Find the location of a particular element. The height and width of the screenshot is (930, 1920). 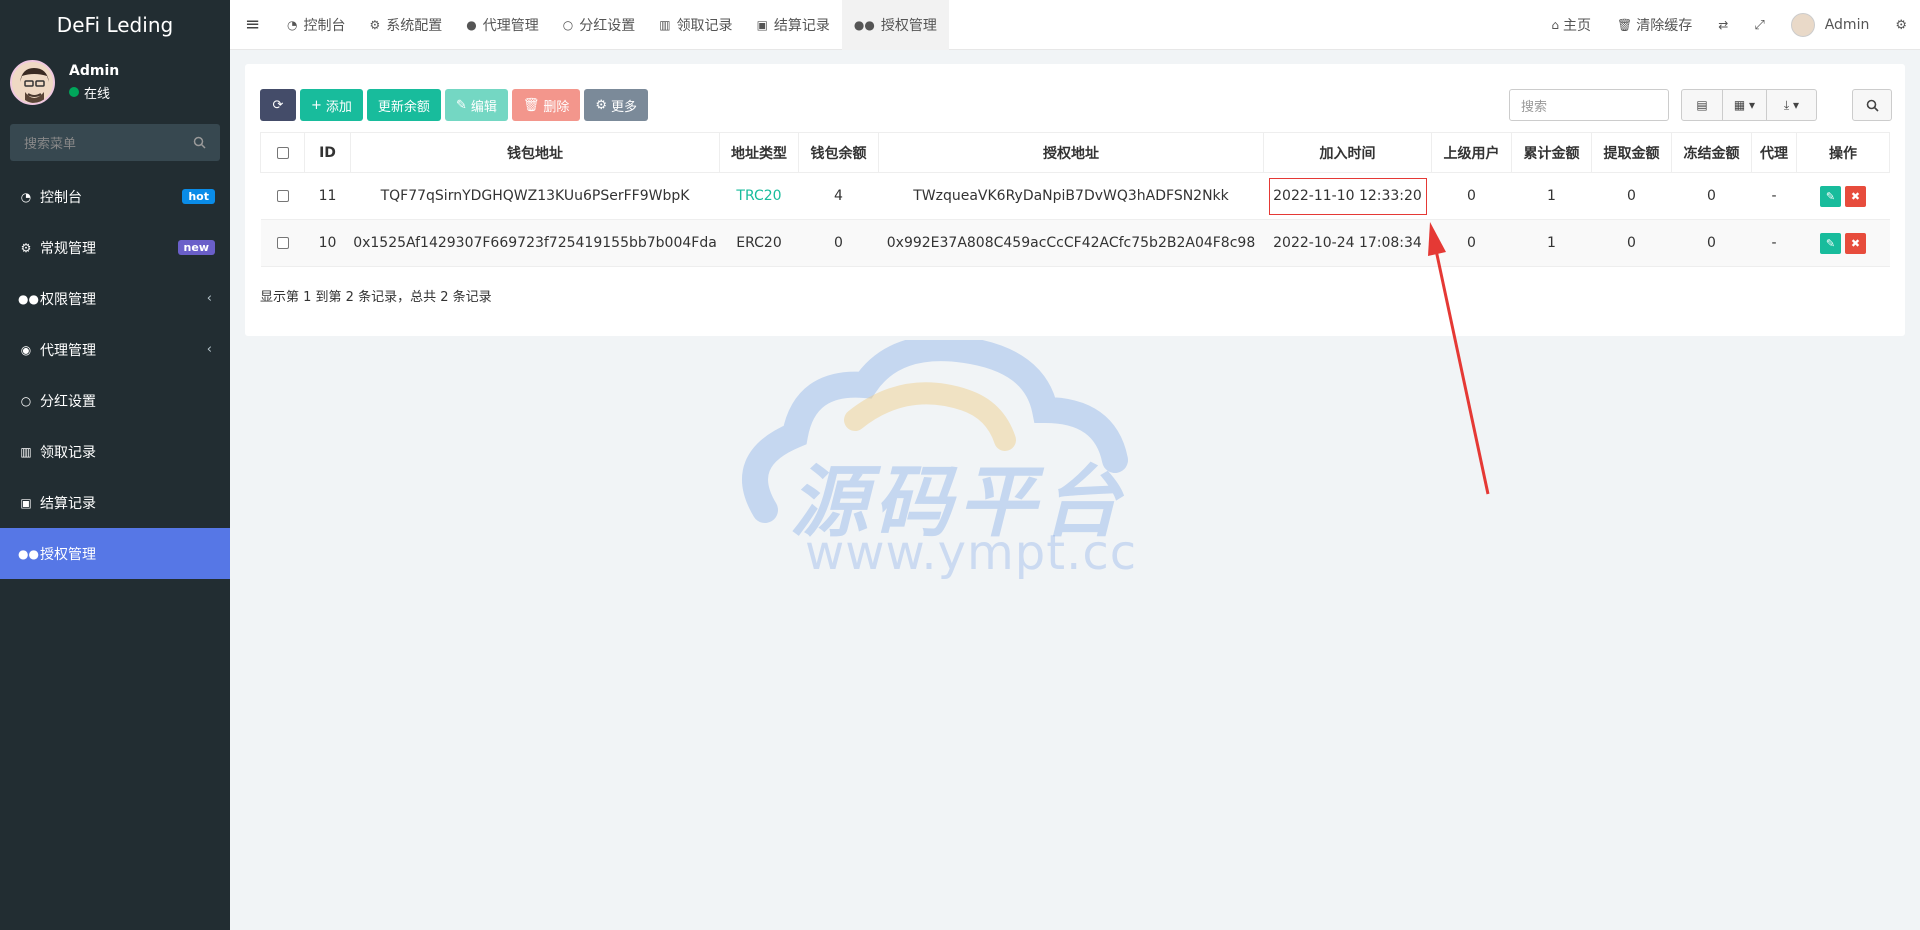

sidebar-item-permission: ●● 权限管理 ‹ is located at coordinates (115, 298).